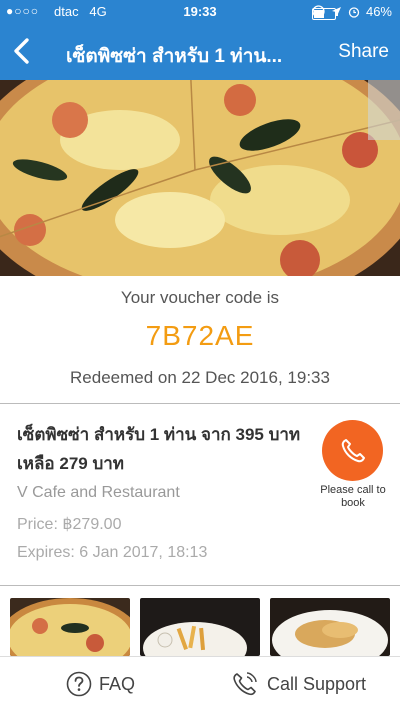 This screenshot has width=400, height=711. I want to click on question-circle-icon, so click(79, 684).